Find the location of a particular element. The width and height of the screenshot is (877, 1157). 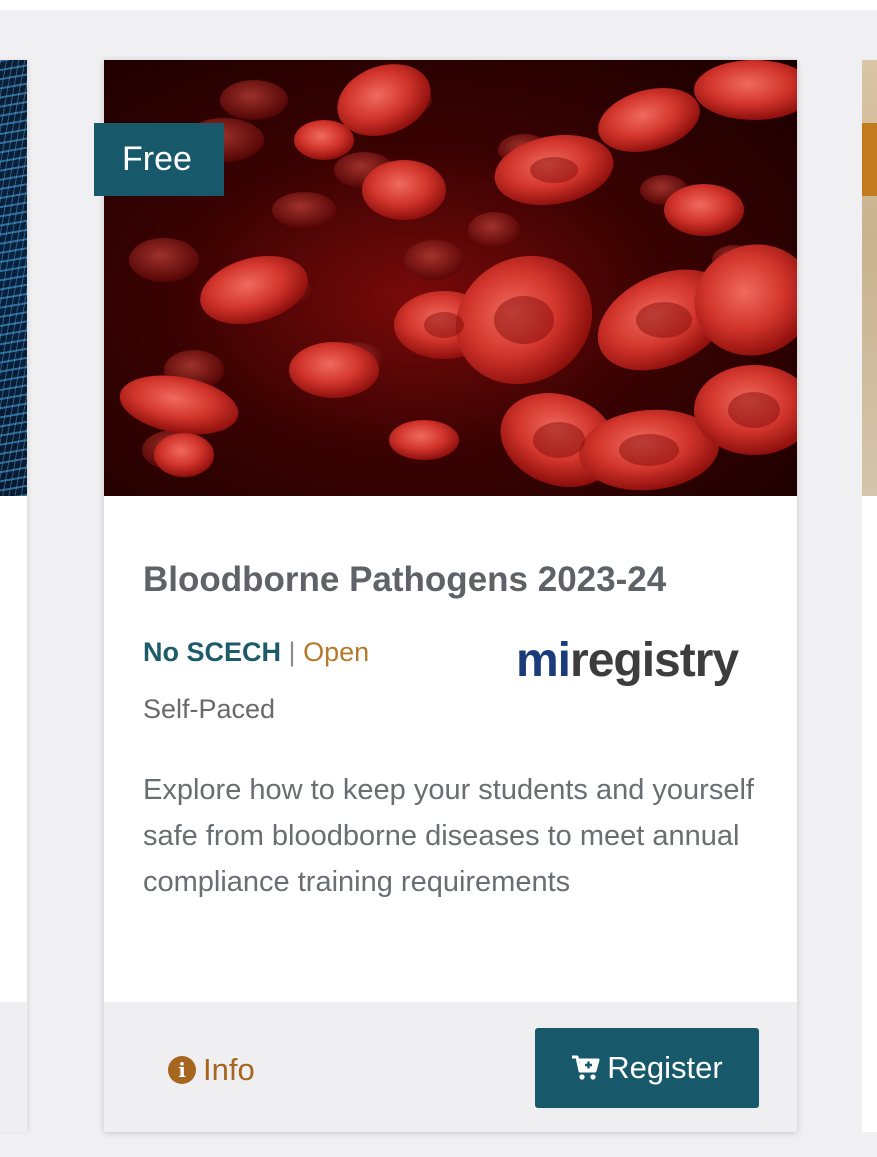

provider-logo: miregistry is located at coordinates (628, 660).